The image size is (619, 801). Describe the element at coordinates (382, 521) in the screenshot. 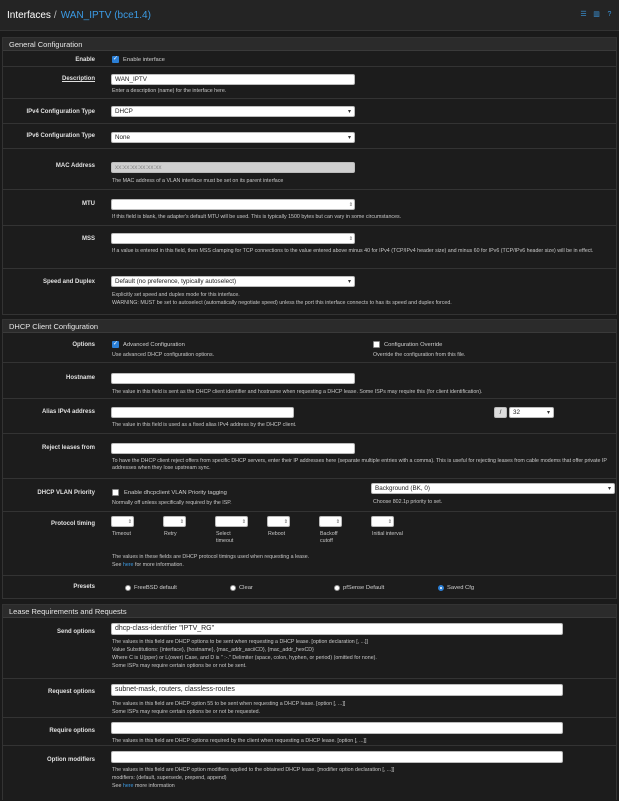

I see `initial-interval-input` at that location.